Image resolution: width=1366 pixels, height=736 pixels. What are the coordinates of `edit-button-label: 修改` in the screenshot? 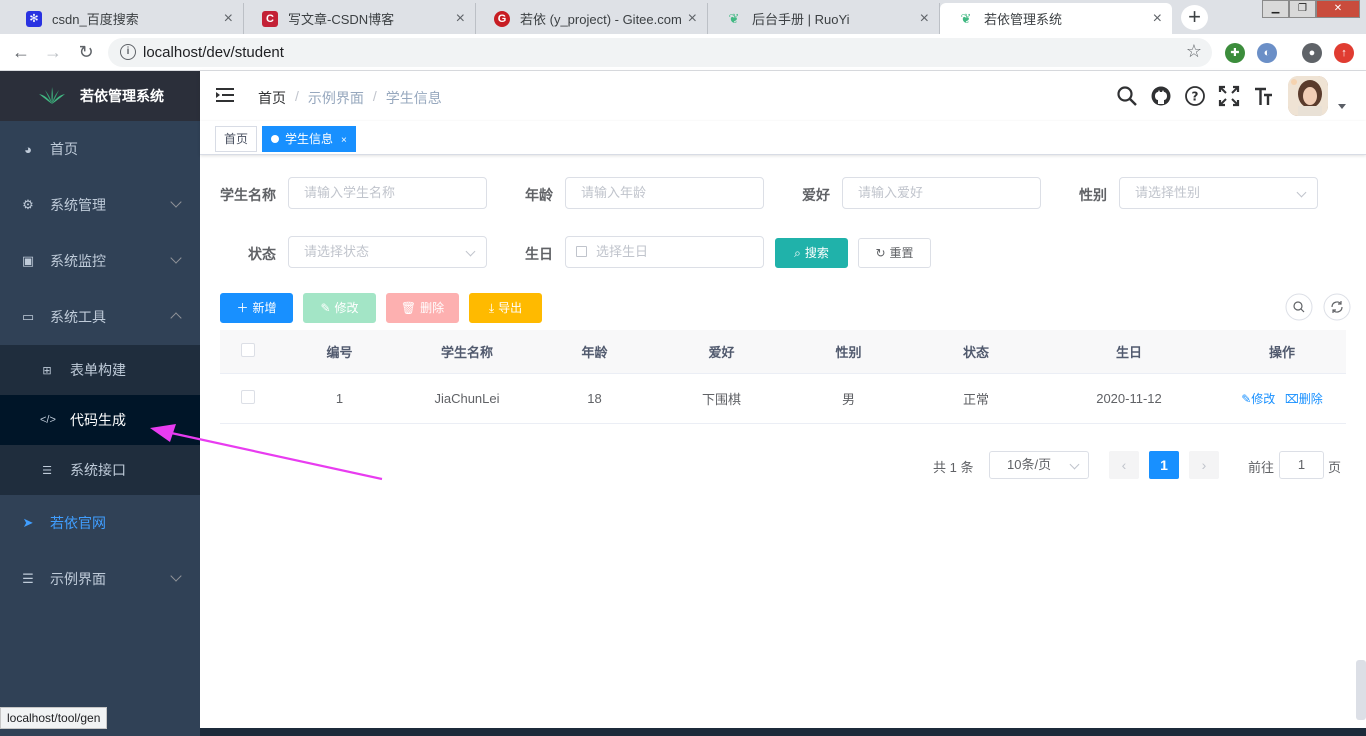 It's located at (346, 308).